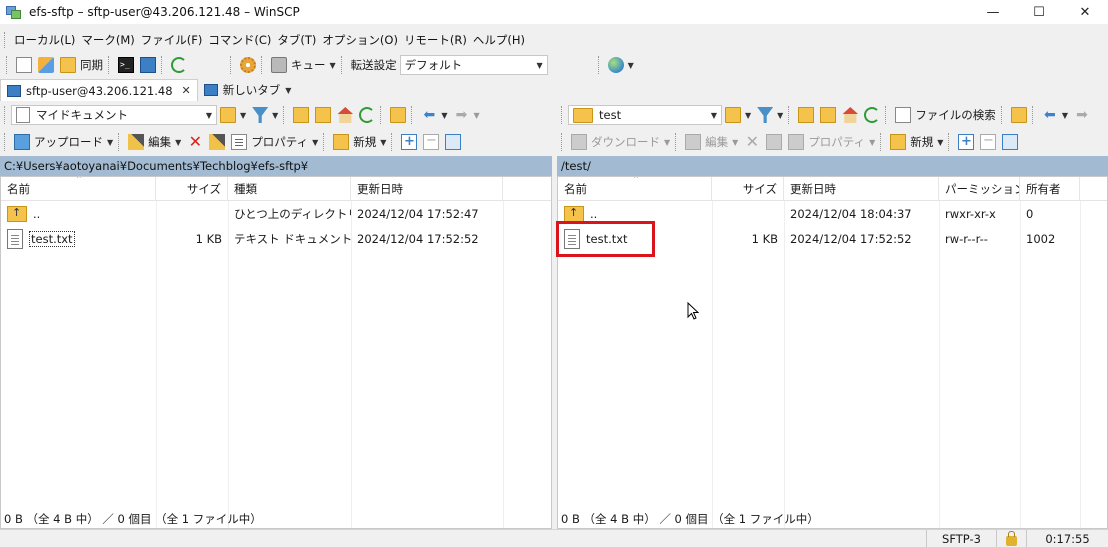 This screenshot has height=547, width=1108. I want to click on remote-open-dir-button: ▼, so click(738, 115).